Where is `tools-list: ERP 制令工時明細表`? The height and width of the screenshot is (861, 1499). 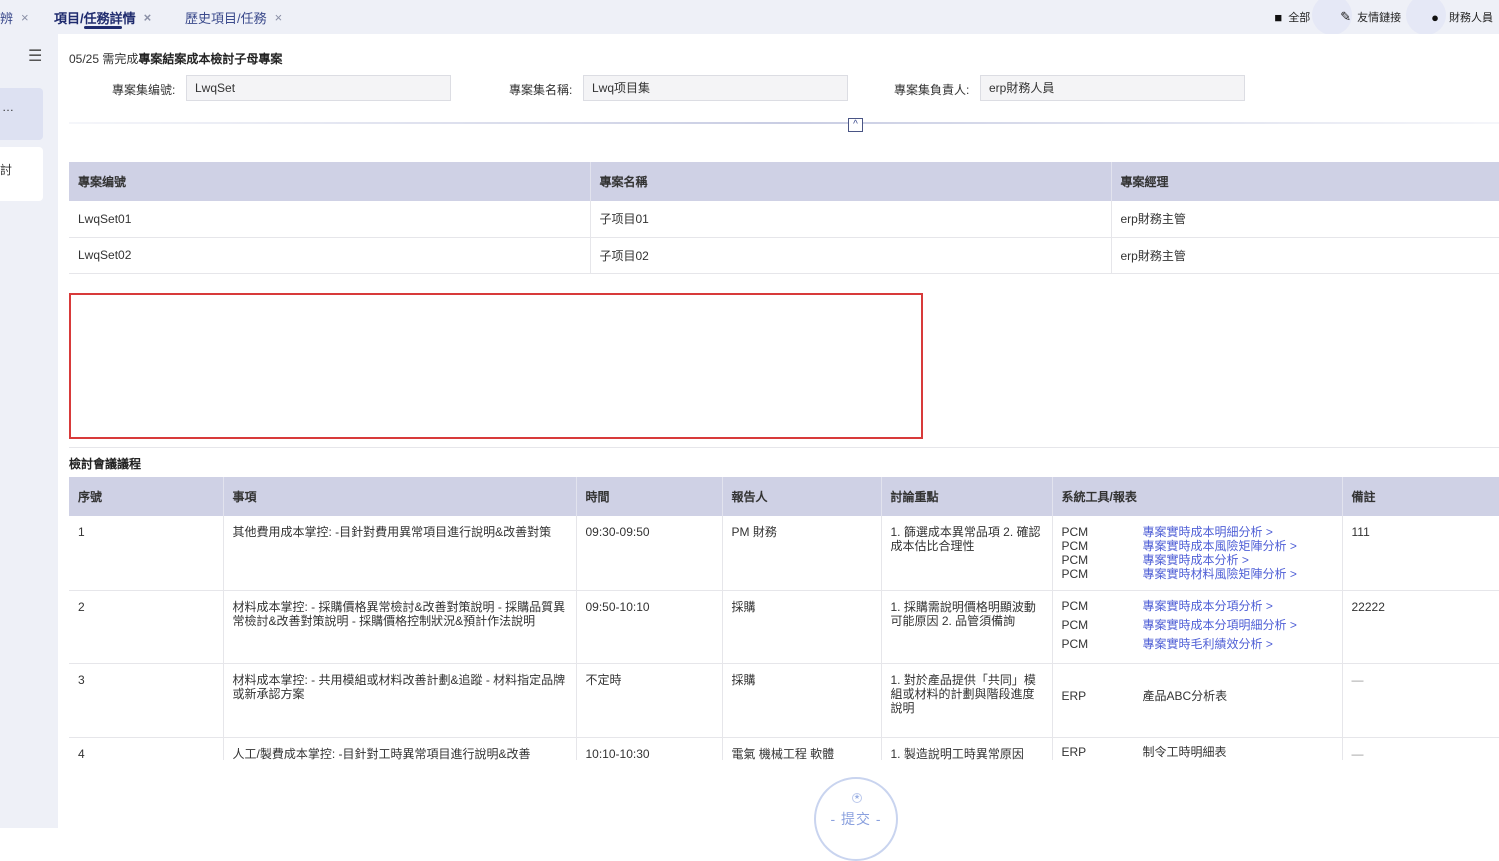
tools-list: ERP 制令工時明細表 is located at coordinates (1197, 752).